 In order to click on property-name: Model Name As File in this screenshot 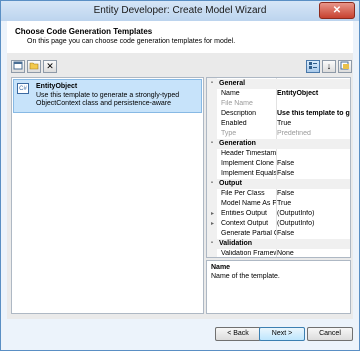, I will do `click(248, 203)`.